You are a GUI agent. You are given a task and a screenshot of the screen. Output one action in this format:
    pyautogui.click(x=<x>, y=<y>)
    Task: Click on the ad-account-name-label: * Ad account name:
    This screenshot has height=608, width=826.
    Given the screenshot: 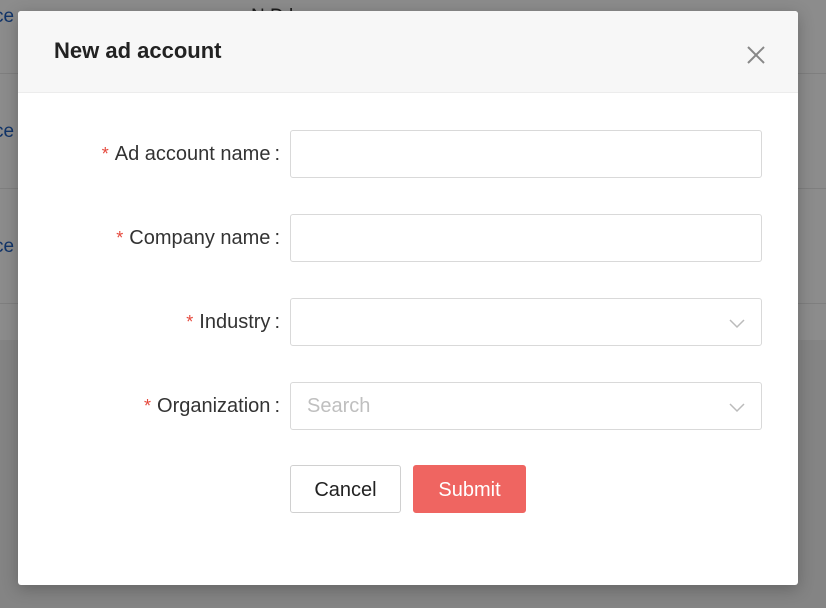 What is the action you would take?
    pyautogui.click(x=191, y=154)
    